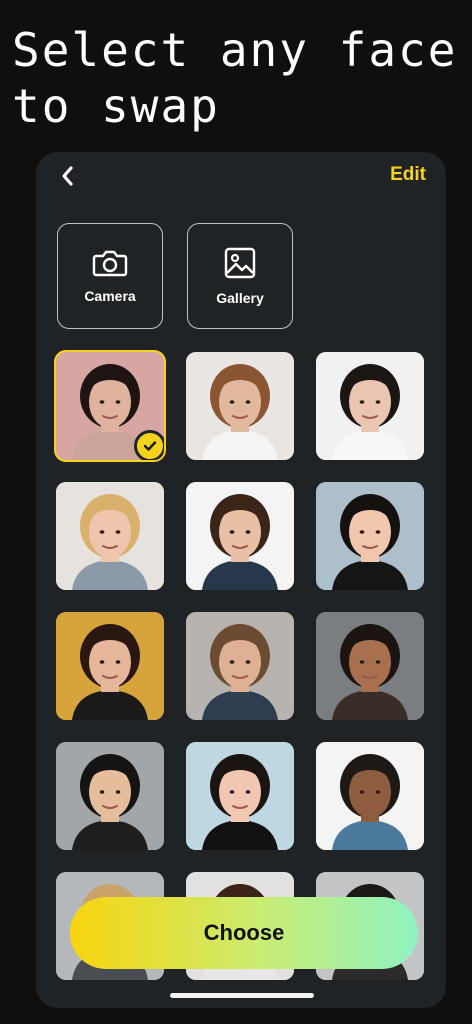 Image resolution: width=472 pixels, height=1024 pixels. I want to click on gallery-button: Gallery, so click(240, 276).